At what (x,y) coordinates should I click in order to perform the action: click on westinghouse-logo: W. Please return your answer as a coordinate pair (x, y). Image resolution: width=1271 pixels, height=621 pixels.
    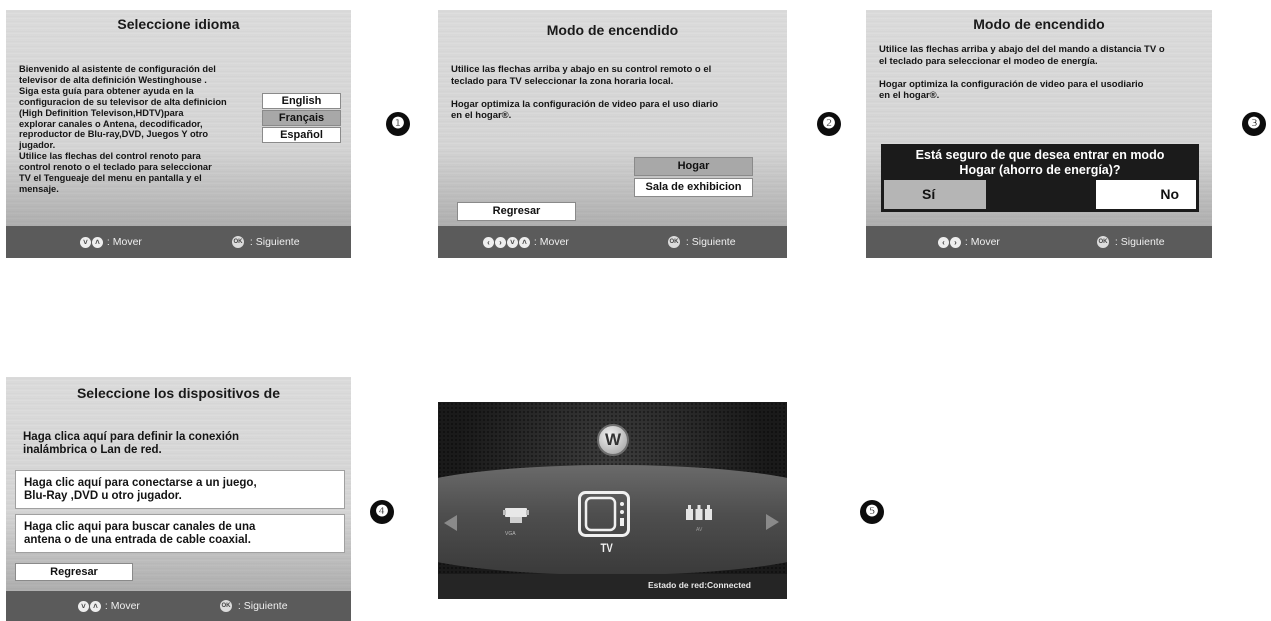
    Looking at the image, I should click on (613, 440).